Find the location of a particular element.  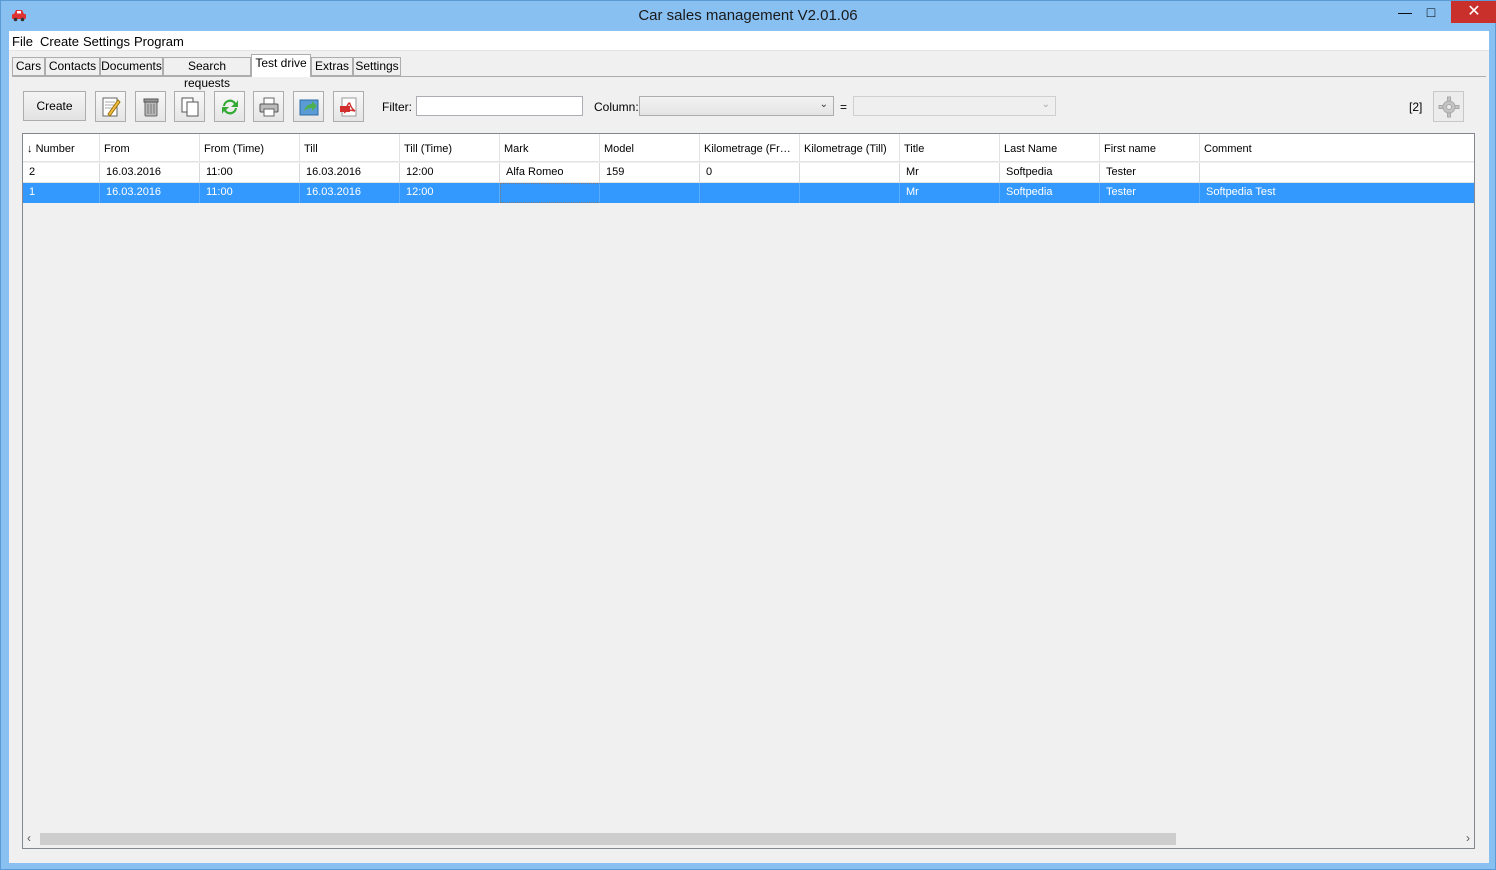

sort-arrow-icon: ↓ is located at coordinates (30, 149).